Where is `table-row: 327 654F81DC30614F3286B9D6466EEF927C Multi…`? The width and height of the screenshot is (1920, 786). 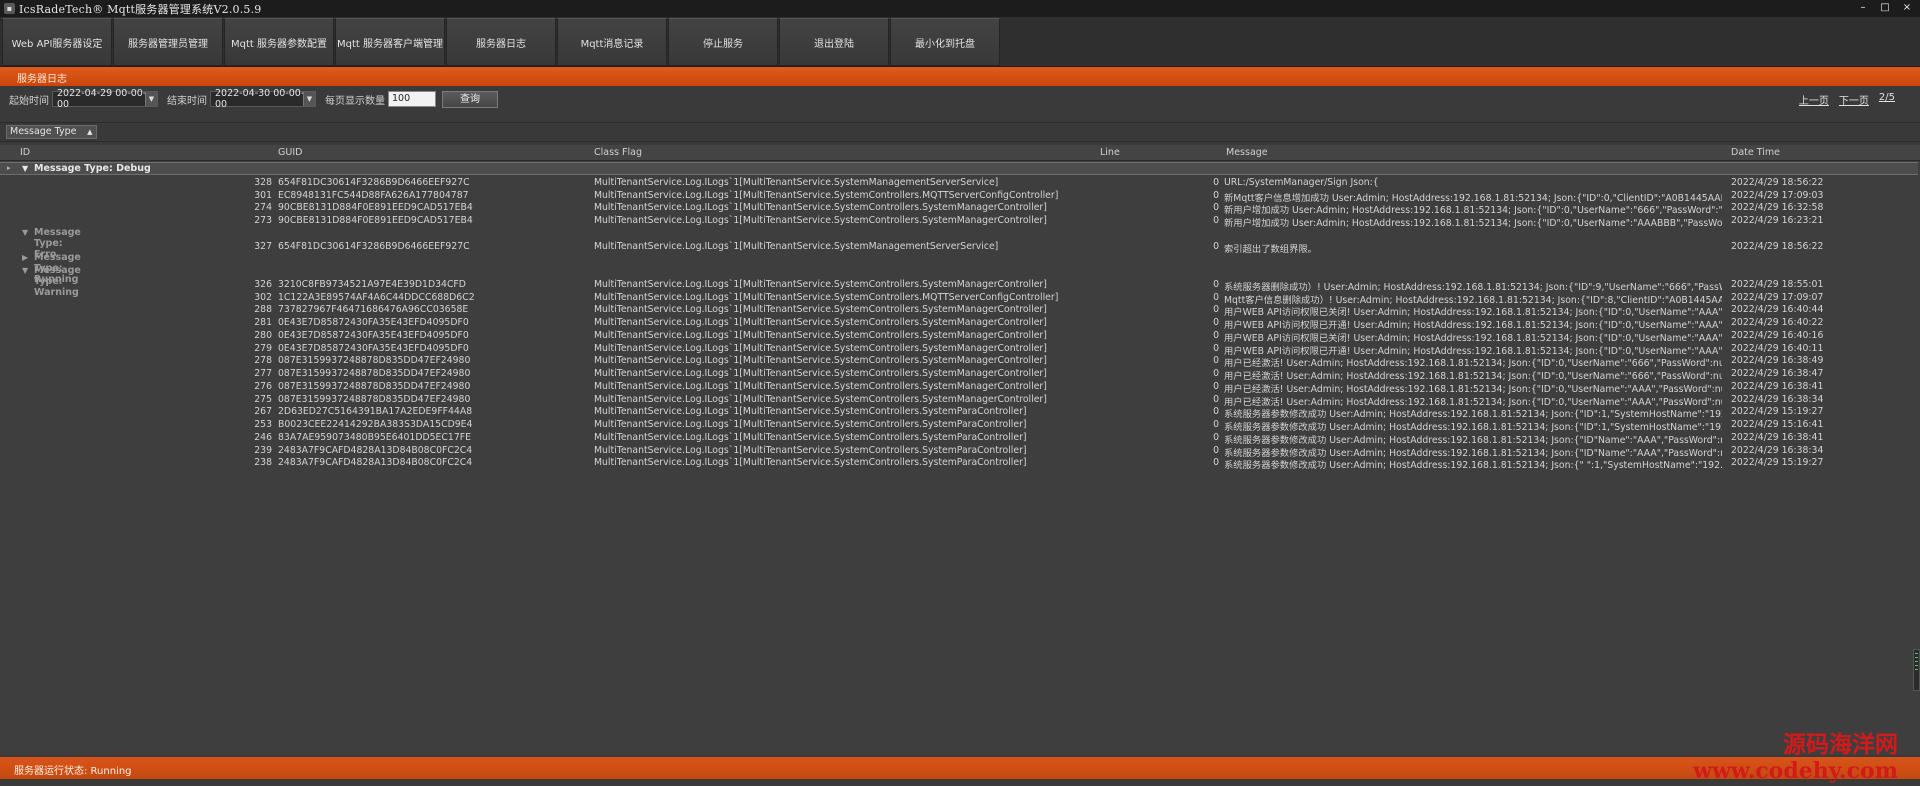 table-row: 327 654F81DC30614F3286B9D6466EEF927C Multi… is located at coordinates (940, 247).